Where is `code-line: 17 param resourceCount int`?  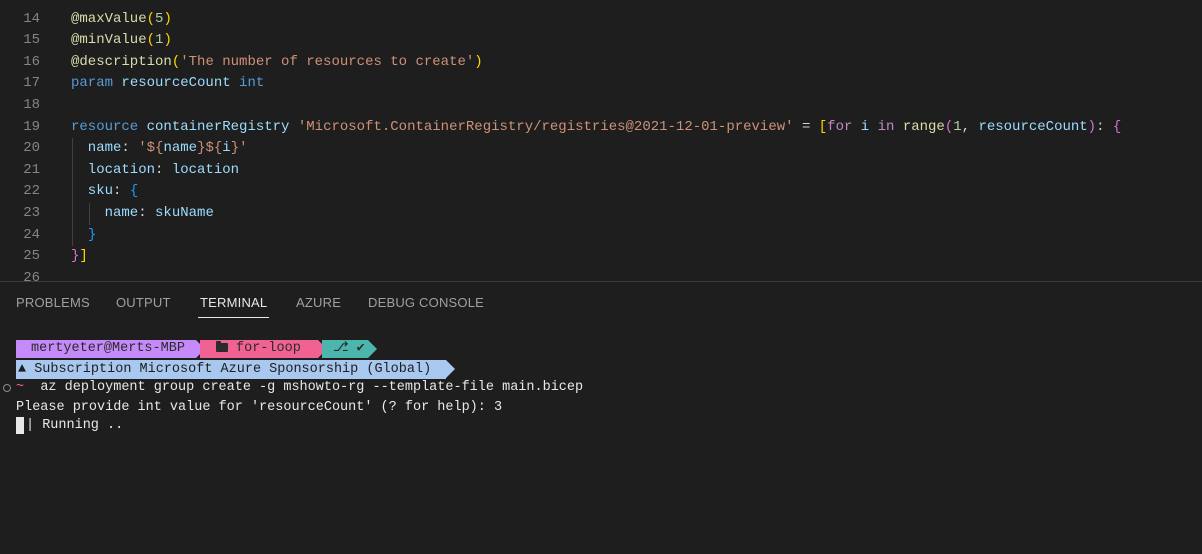 code-line: 17 param resourceCount int is located at coordinates (601, 84).